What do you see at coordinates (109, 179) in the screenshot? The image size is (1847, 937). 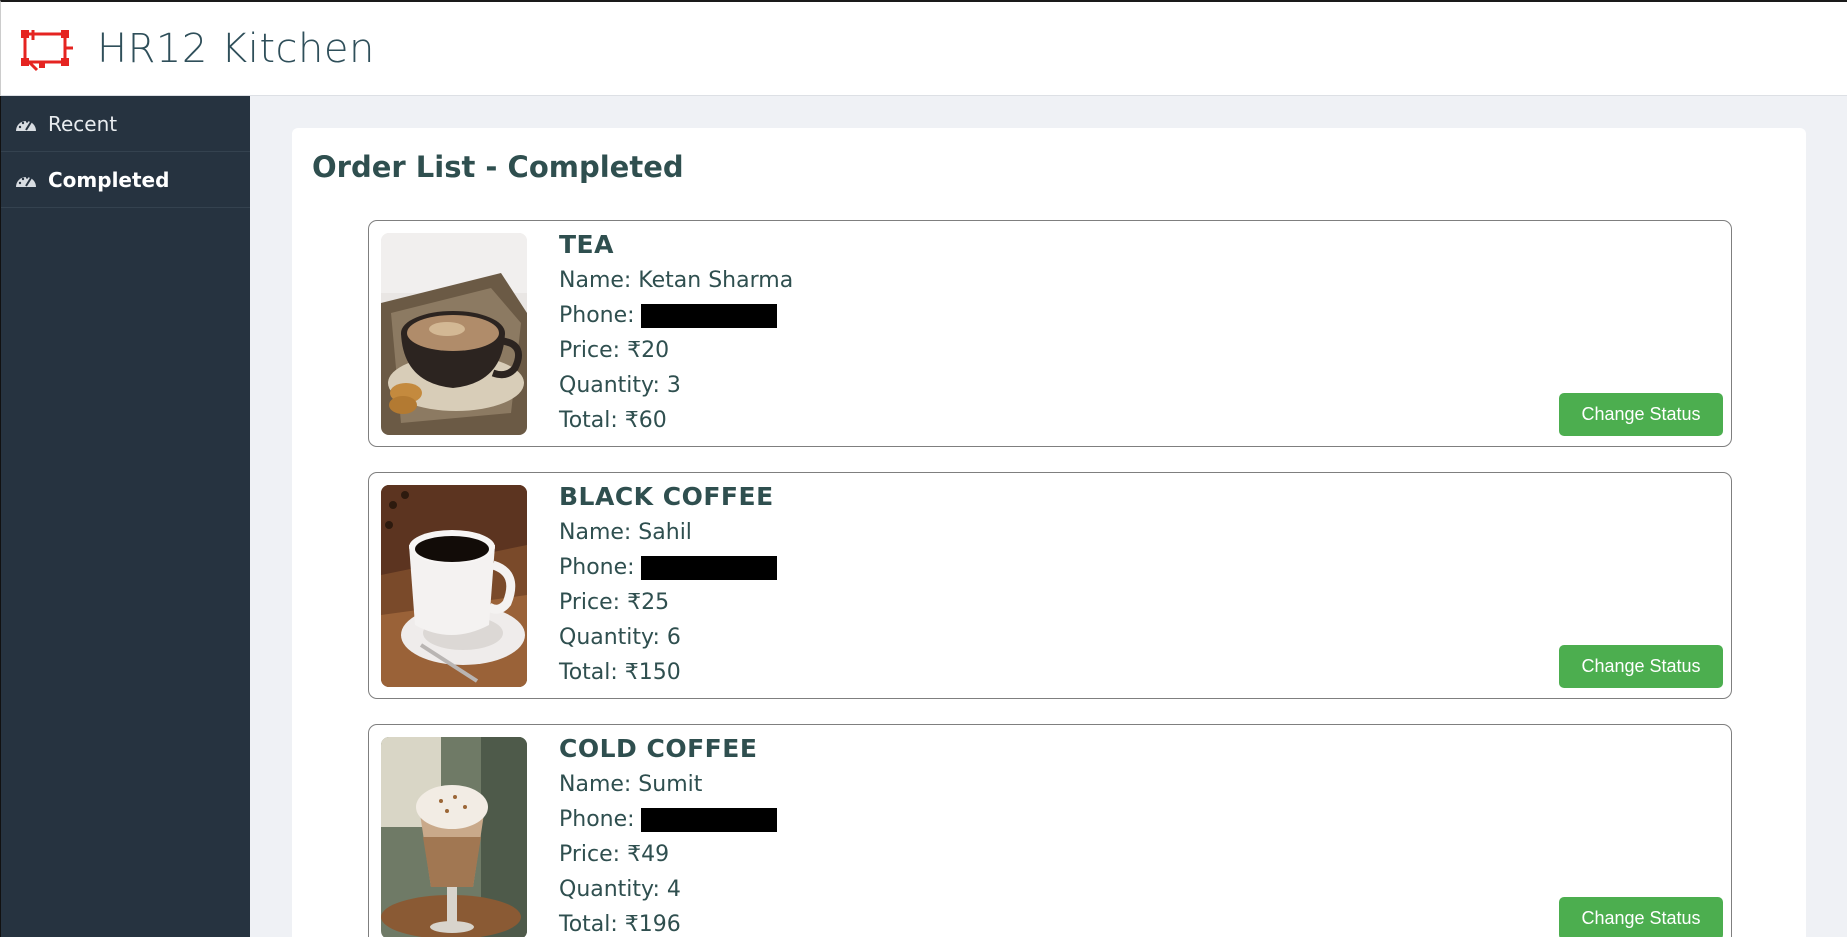 I see `sidebar-item-label: Completed` at bounding box center [109, 179].